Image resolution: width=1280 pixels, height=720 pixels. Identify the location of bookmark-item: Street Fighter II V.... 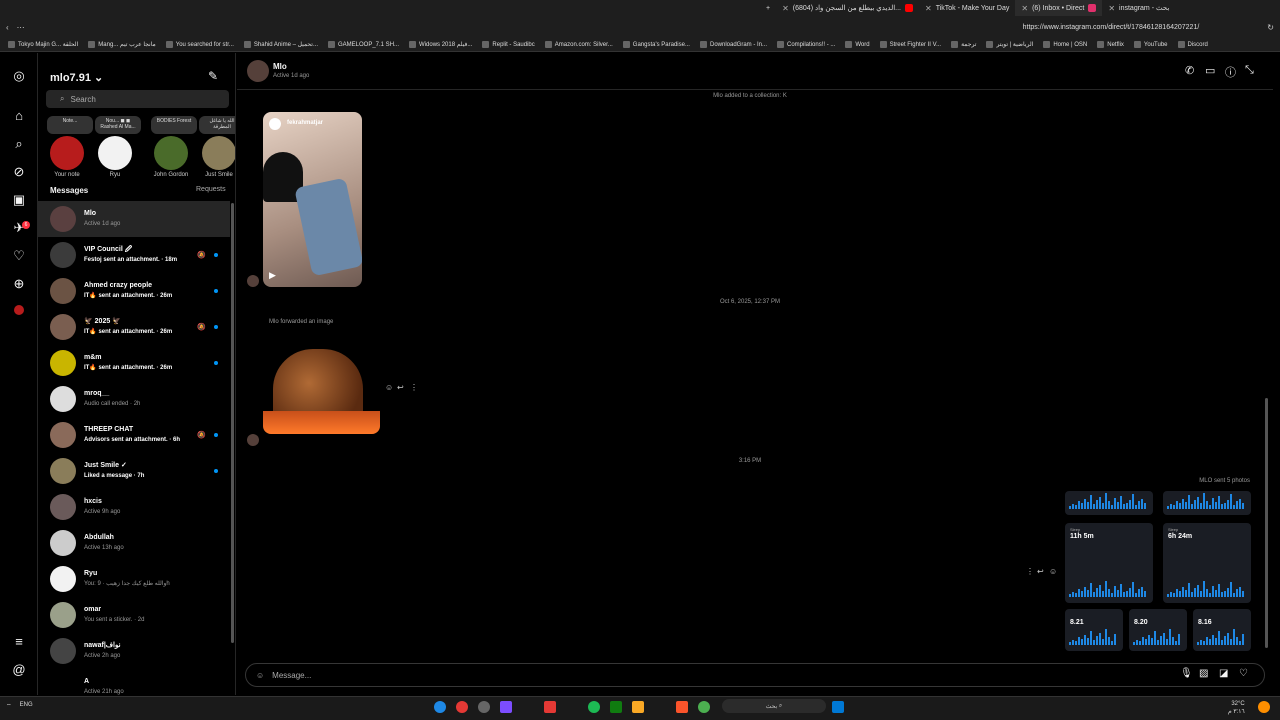
(910, 44).